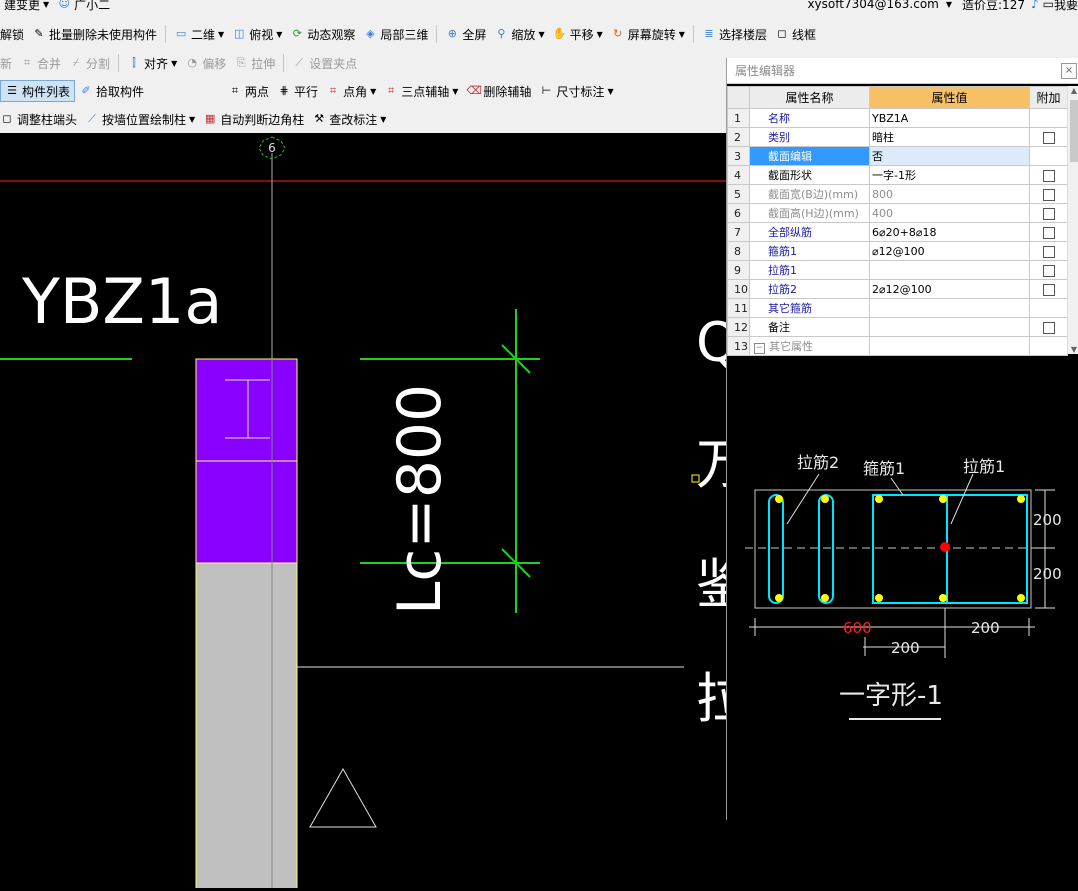 This screenshot has width=1078, height=891. I want to click on feedback-link: 我要, so click(1066, 6).